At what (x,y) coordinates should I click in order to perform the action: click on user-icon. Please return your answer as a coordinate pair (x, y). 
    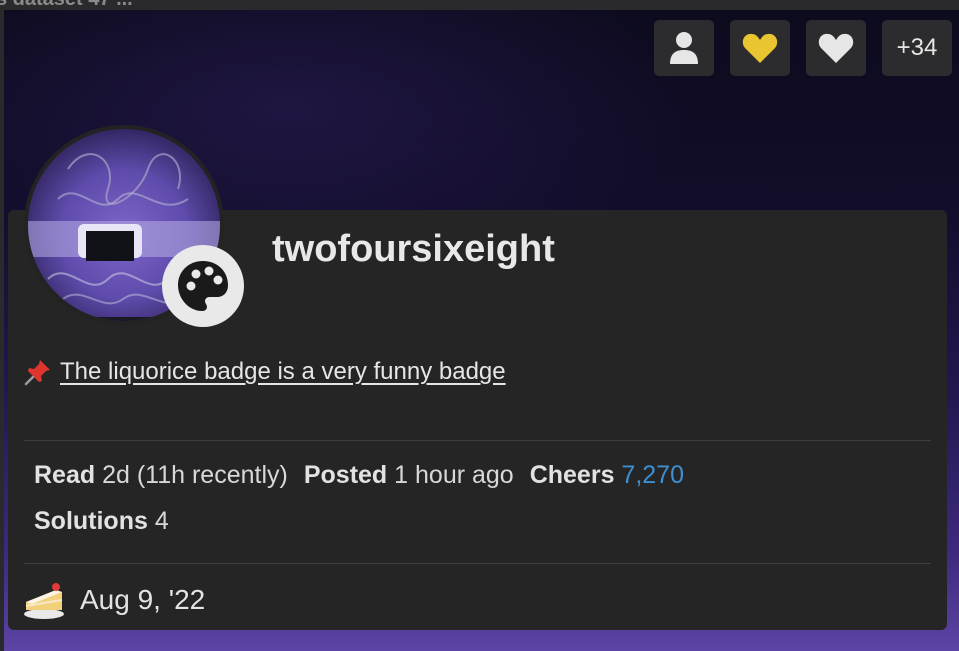
    Looking at the image, I should click on (684, 48).